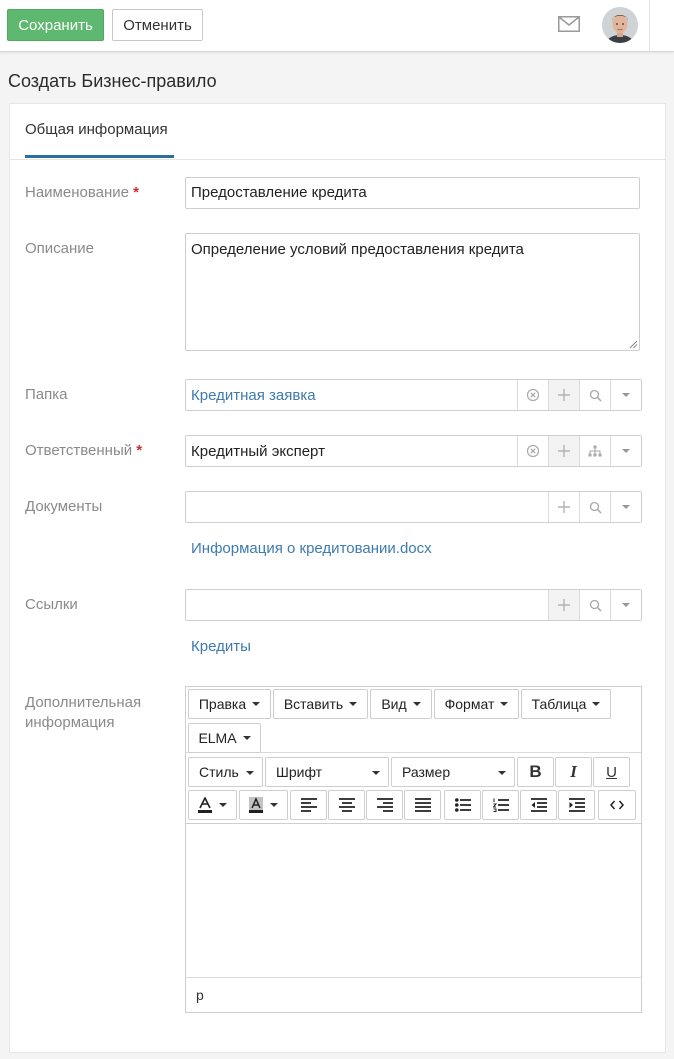  I want to click on numbered-list-button, so click(500, 805).